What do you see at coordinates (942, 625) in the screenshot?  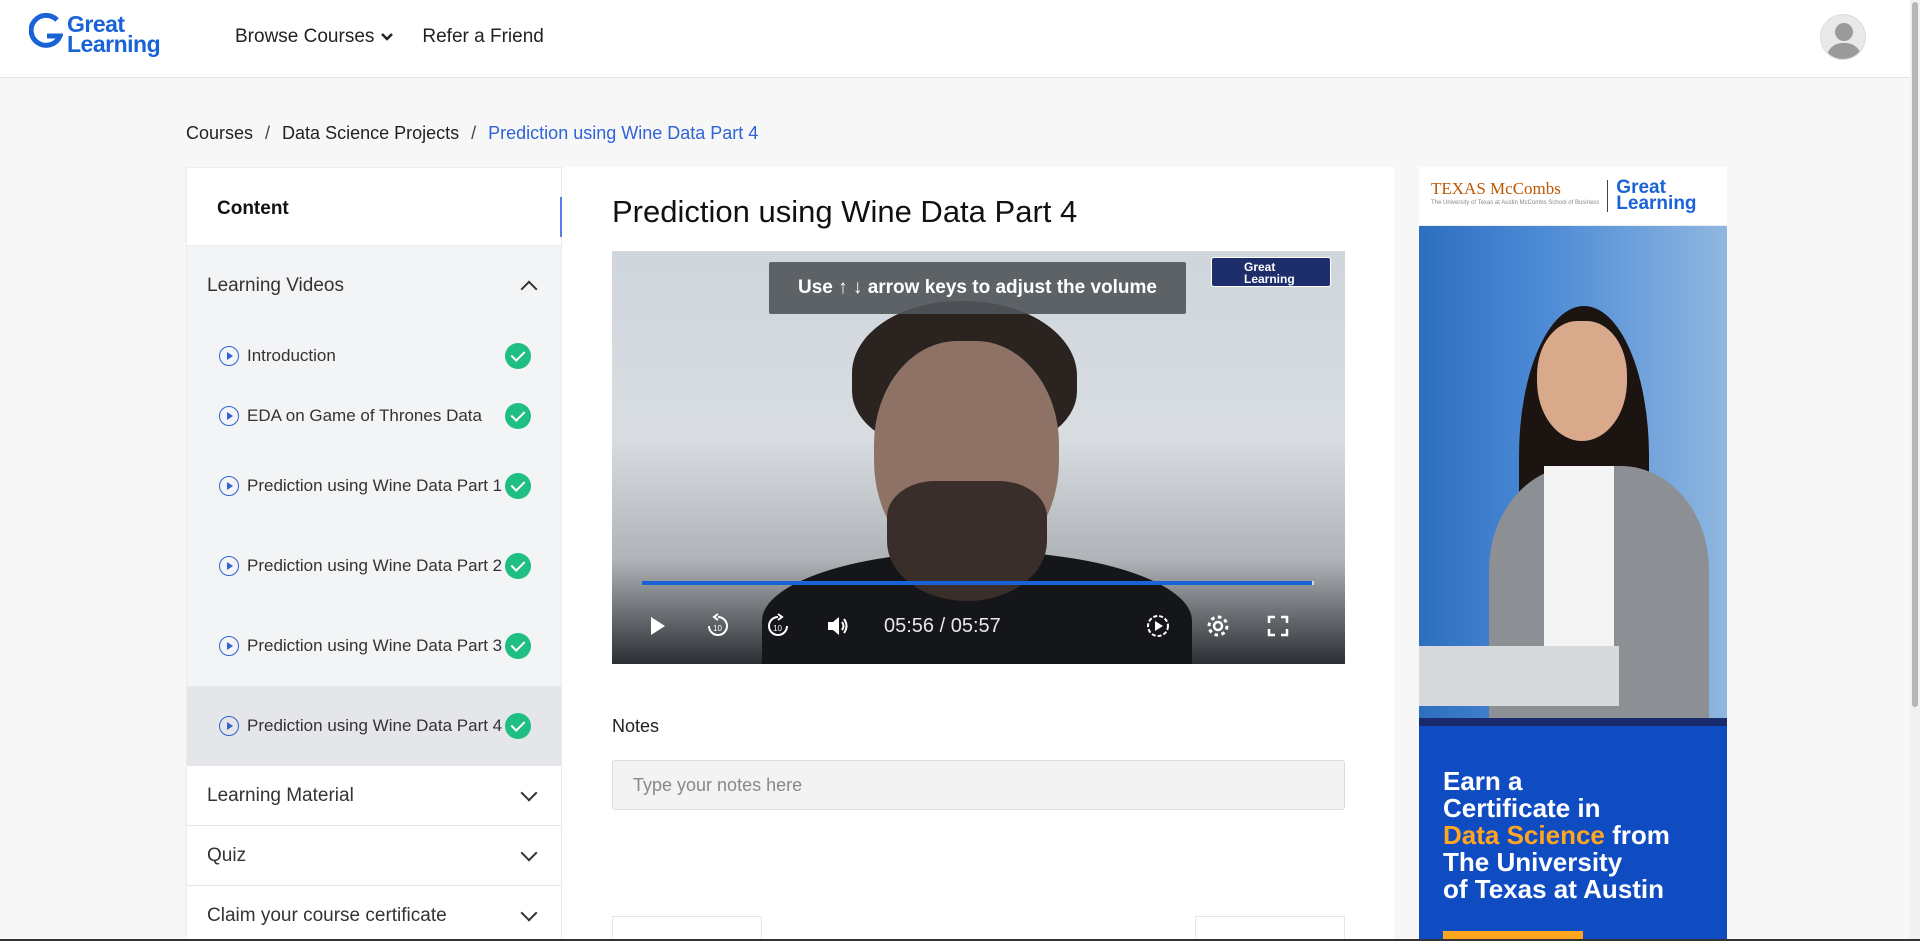 I see `video-time-display: 05:56 / 05:57` at bounding box center [942, 625].